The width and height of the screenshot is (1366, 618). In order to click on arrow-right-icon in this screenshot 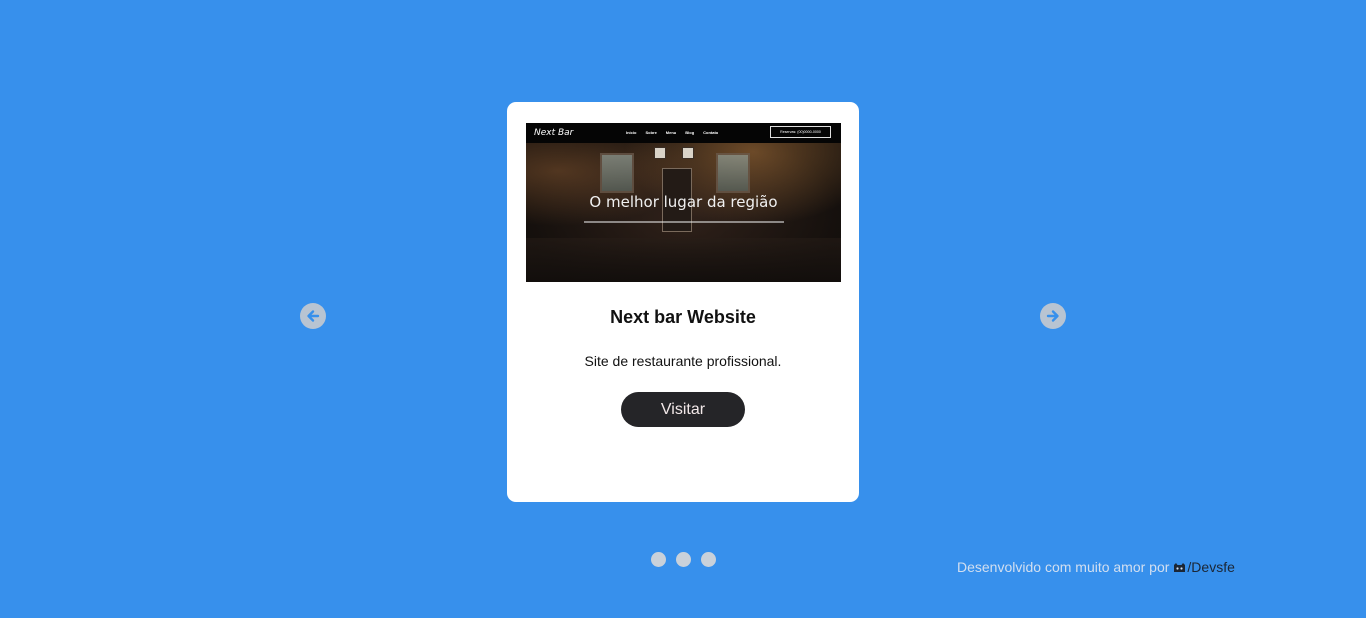, I will do `click(1052, 316)`.